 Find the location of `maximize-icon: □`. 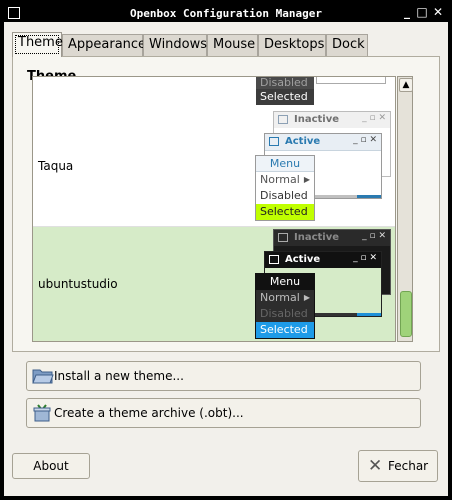

maximize-icon: □ is located at coordinates (422, 12).